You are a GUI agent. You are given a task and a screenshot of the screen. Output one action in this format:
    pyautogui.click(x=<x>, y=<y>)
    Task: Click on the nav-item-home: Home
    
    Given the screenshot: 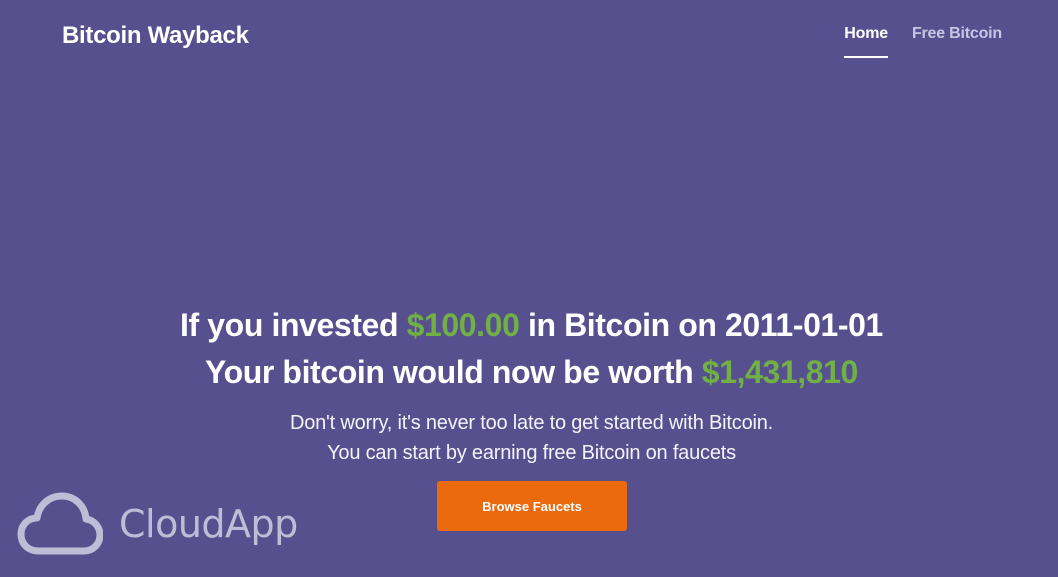 What is the action you would take?
    pyautogui.click(x=866, y=41)
    